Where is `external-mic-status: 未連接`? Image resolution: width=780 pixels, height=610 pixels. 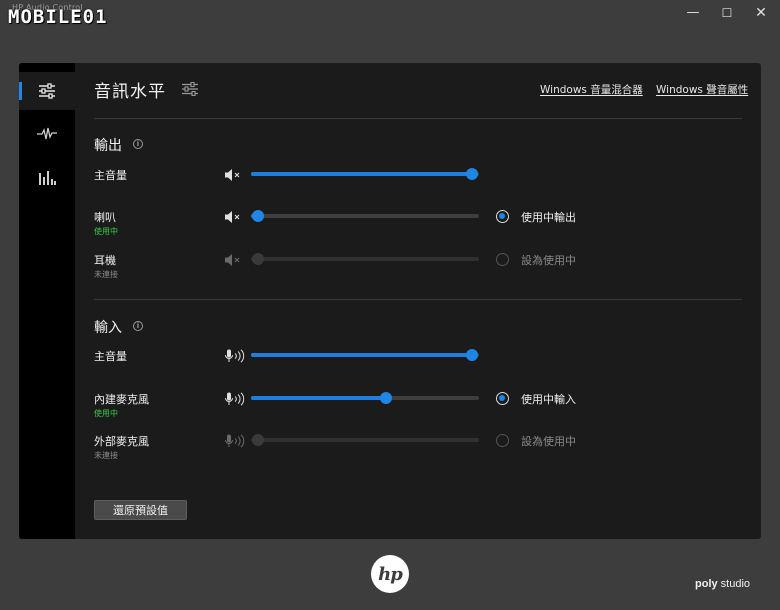 external-mic-status: 未連接 is located at coordinates (106, 455).